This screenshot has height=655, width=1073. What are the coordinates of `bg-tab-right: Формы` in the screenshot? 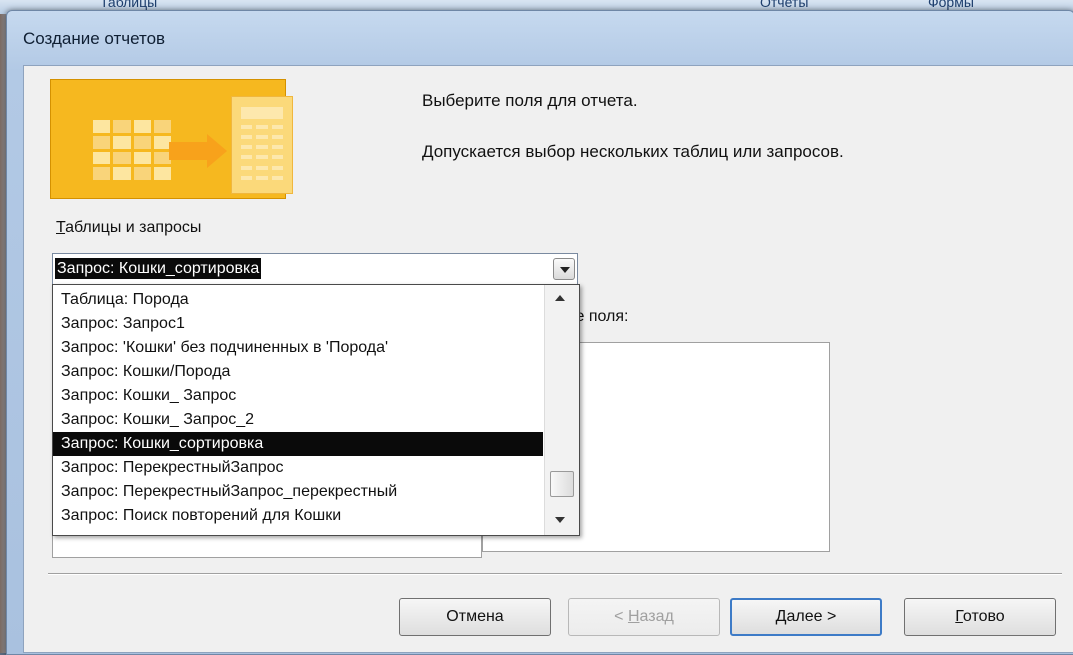 It's located at (951, 5).